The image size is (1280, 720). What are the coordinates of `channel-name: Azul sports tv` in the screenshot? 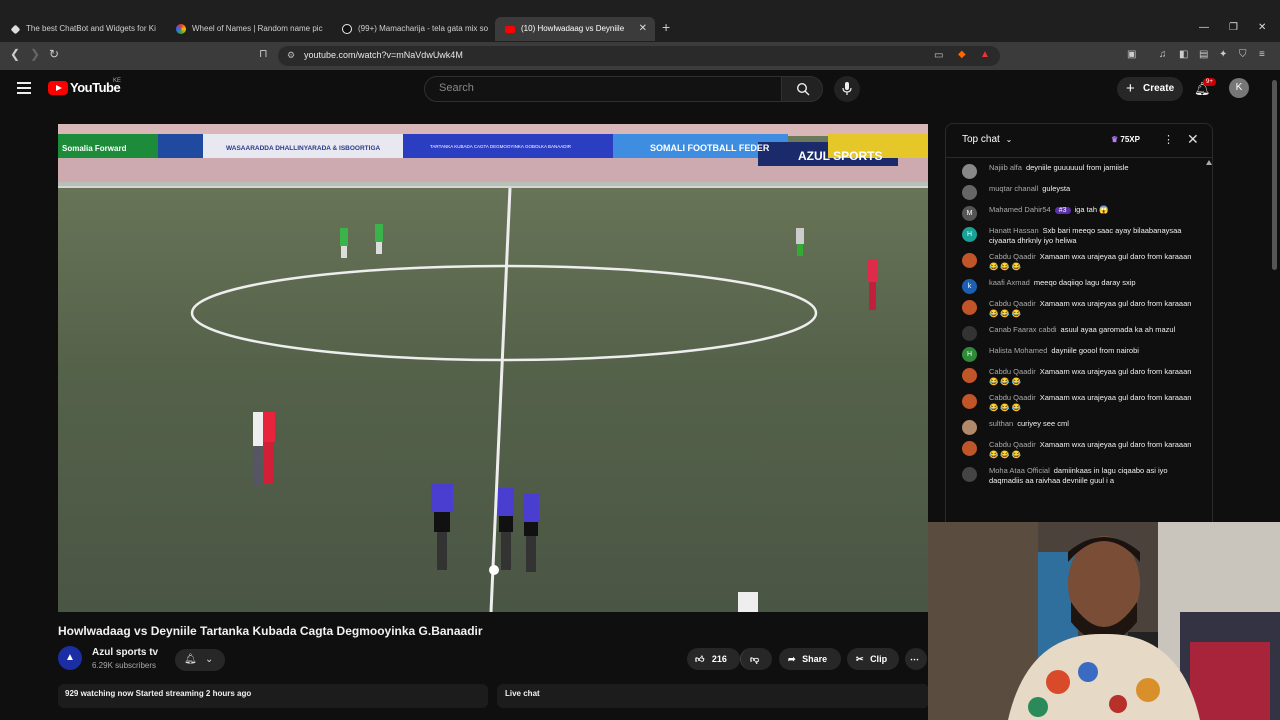 It's located at (125, 652).